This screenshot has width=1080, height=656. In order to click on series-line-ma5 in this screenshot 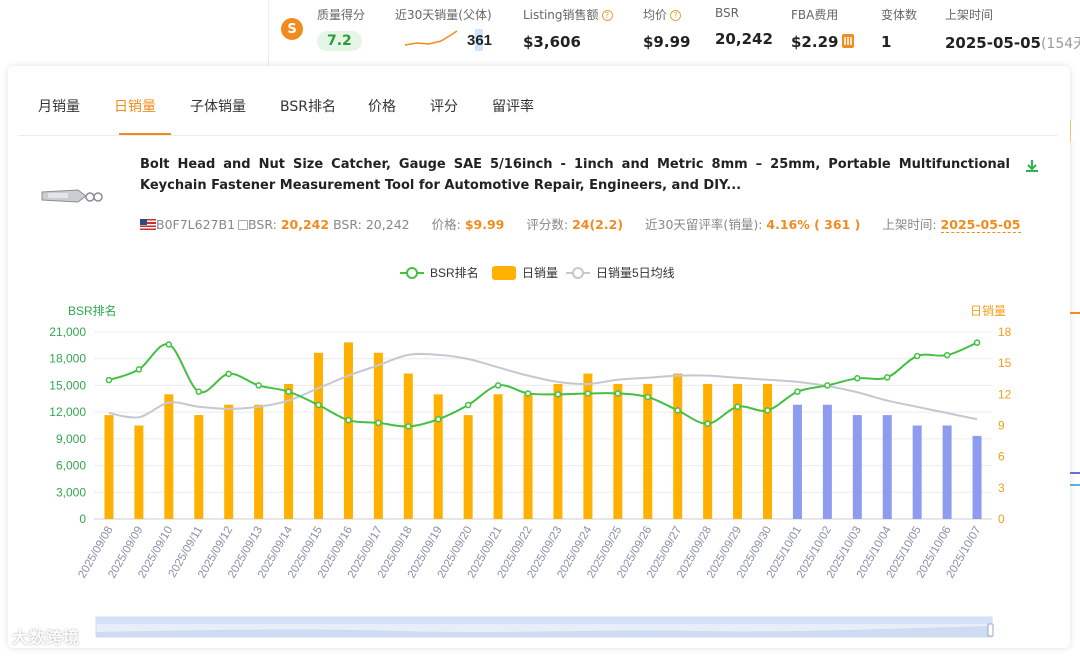, I will do `click(543, 386)`.